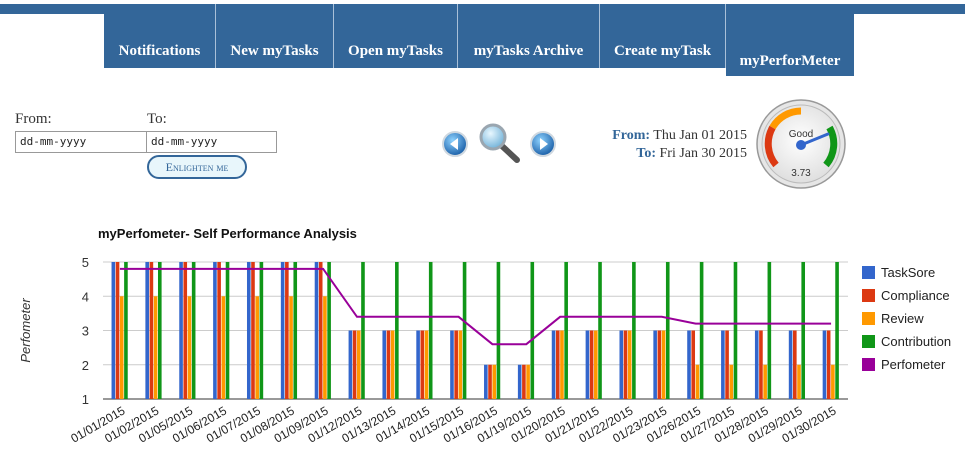  I want to click on tab-notifications: Notifications, so click(160, 36).